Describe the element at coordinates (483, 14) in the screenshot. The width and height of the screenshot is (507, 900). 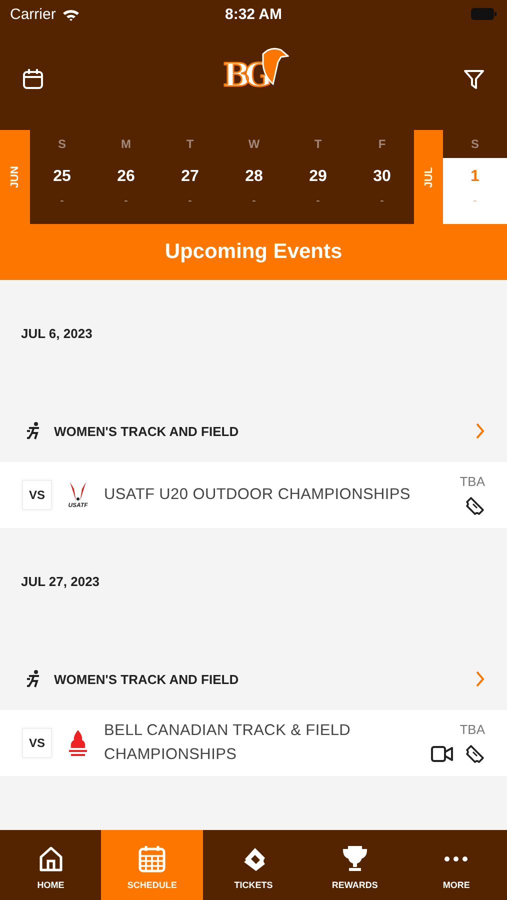
I see `battery-icon` at that location.